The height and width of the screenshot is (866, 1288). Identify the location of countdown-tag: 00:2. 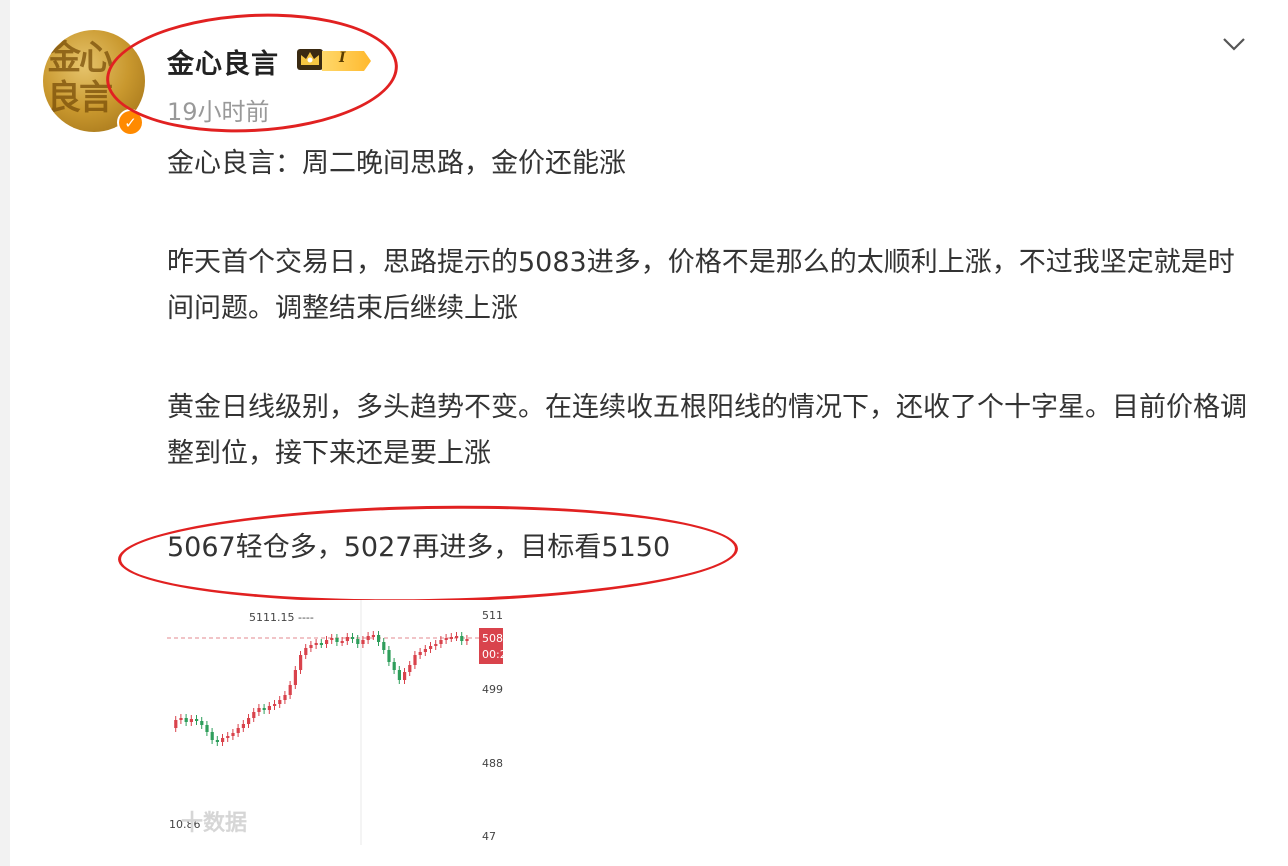
(492, 654).